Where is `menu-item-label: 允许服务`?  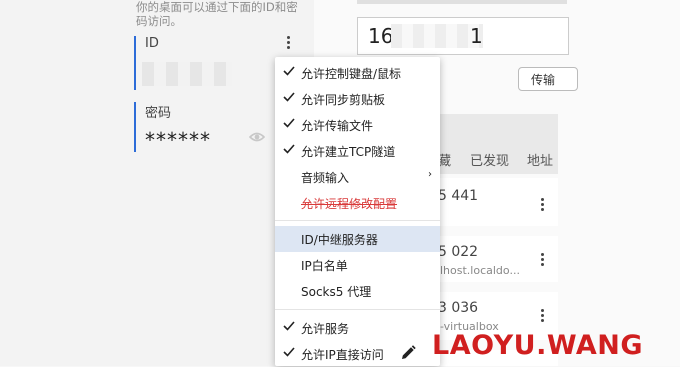 menu-item-label: 允许服务 is located at coordinates (325, 329).